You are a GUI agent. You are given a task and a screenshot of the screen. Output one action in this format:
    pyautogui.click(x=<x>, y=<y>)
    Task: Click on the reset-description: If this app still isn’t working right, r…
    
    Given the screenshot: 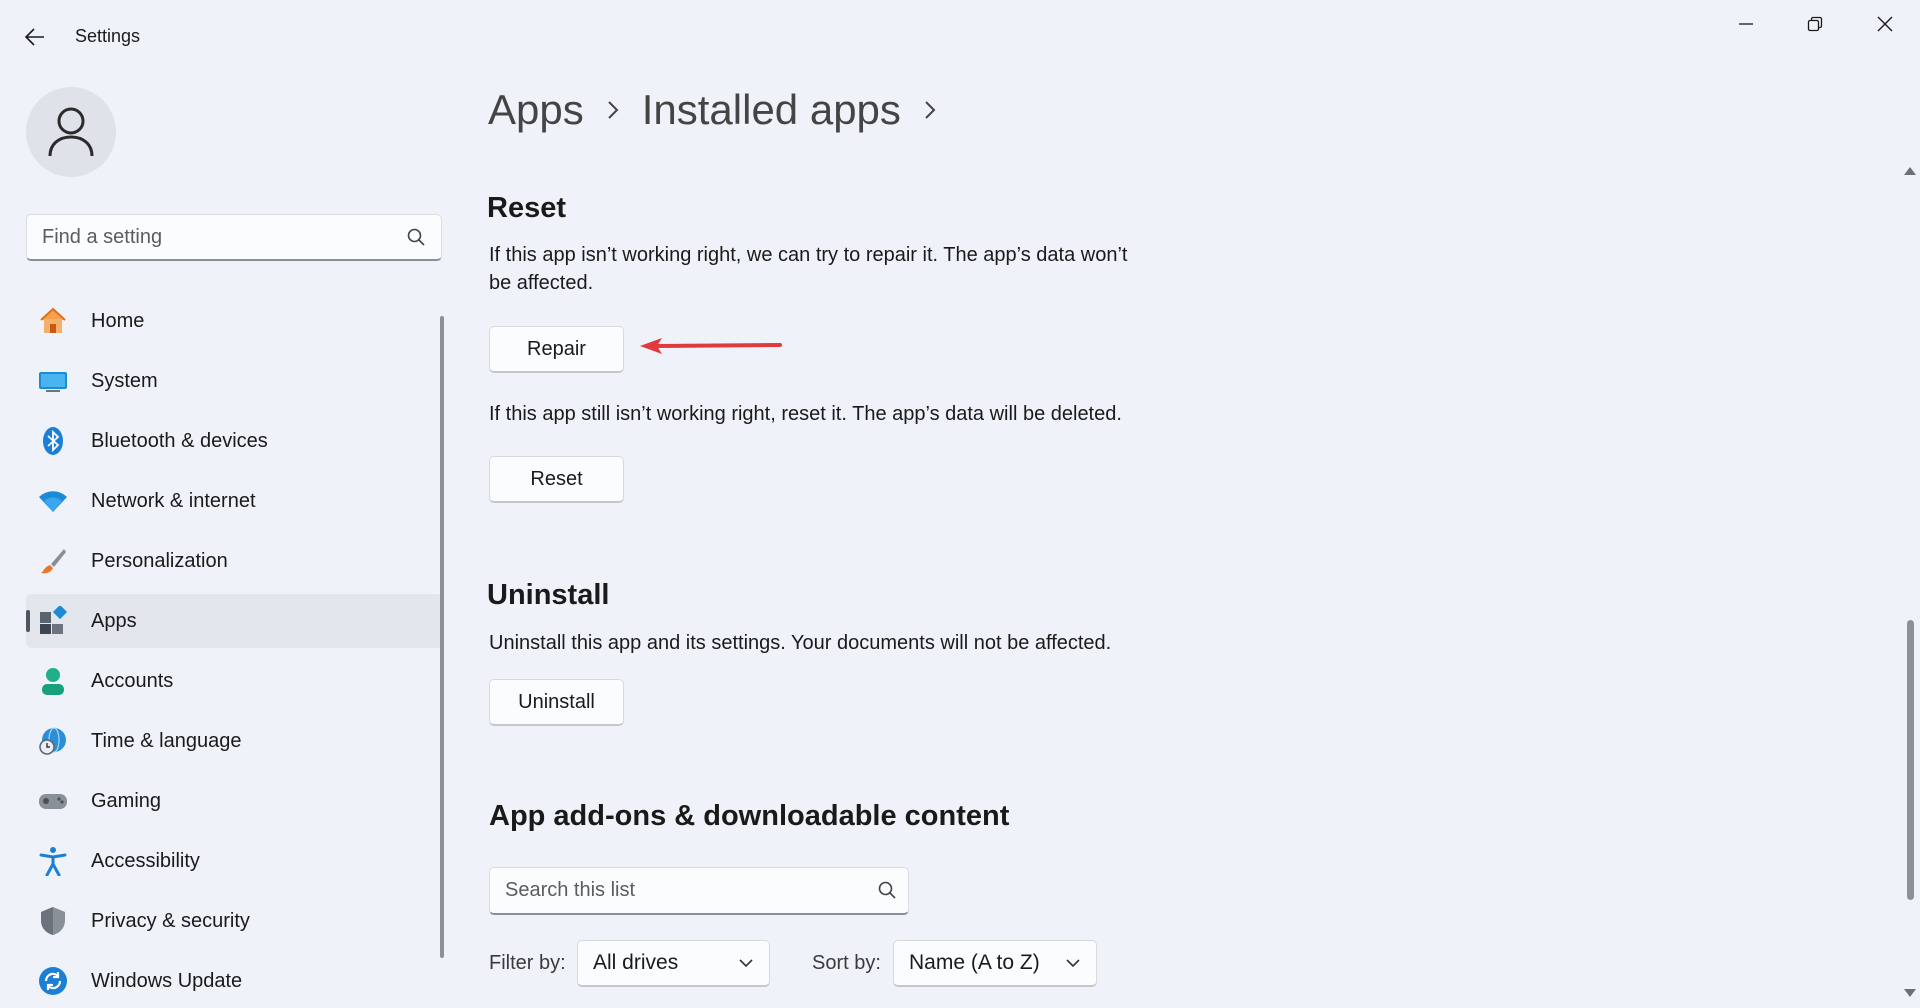 What is the action you would take?
    pyautogui.click(x=805, y=414)
    